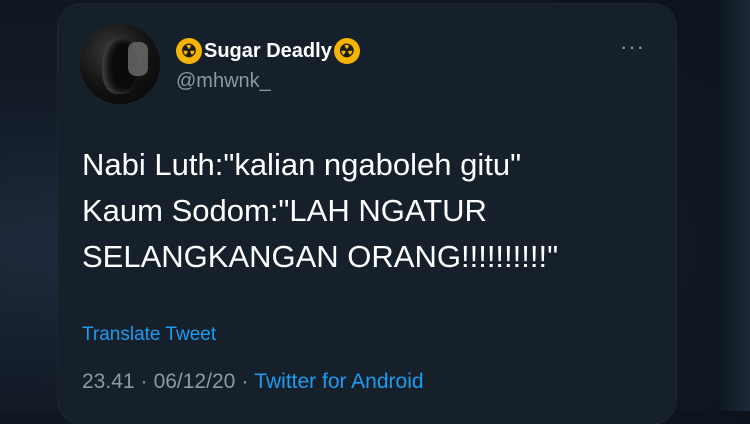 This screenshot has width=750, height=424. Describe the element at coordinates (284, 210) in the screenshot. I see `tweet-line: Kaum Sodom:"LAH NGATUR` at that location.